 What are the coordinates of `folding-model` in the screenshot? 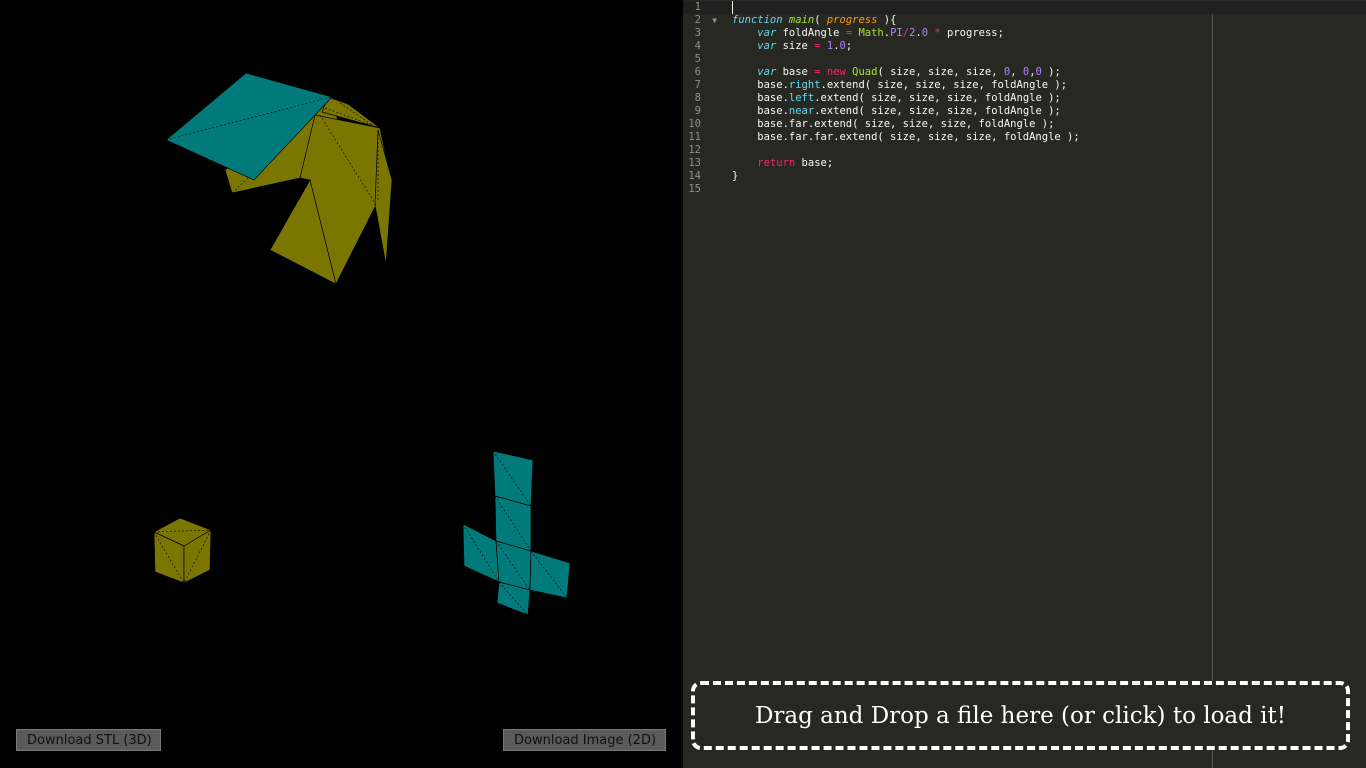 It's located at (279, 178).